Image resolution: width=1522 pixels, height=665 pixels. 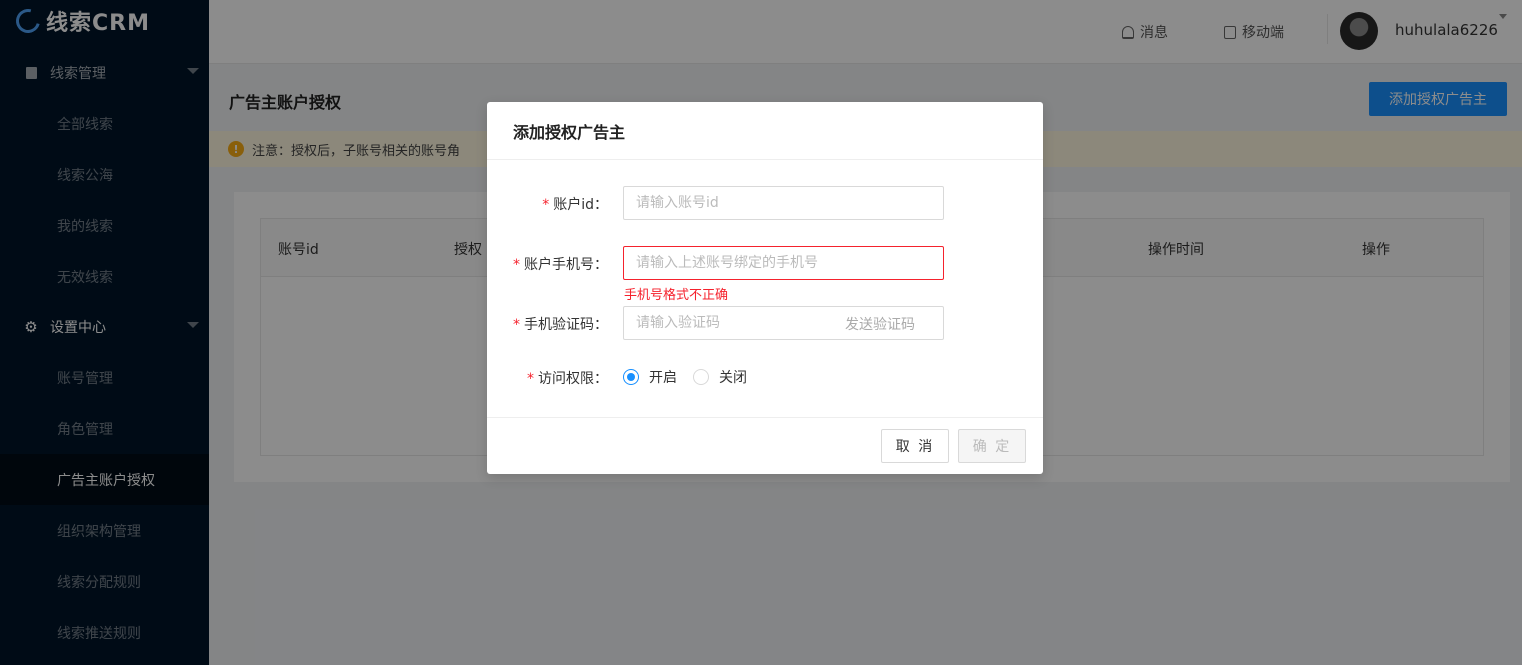 I want to click on cancel-button: 取 消, so click(x=915, y=446).